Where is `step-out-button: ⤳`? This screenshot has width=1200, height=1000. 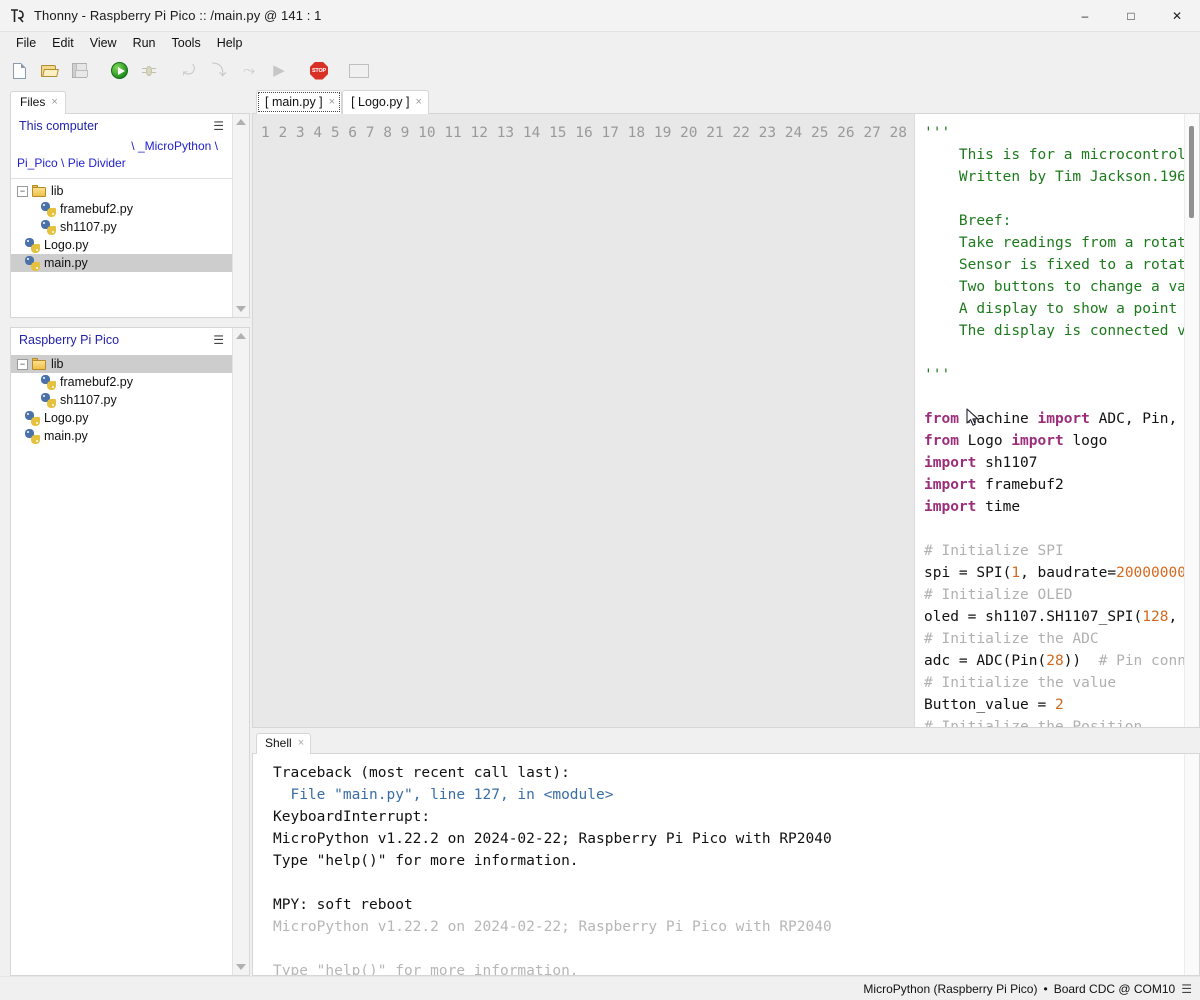
step-out-button: ⤳ is located at coordinates (249, 70).